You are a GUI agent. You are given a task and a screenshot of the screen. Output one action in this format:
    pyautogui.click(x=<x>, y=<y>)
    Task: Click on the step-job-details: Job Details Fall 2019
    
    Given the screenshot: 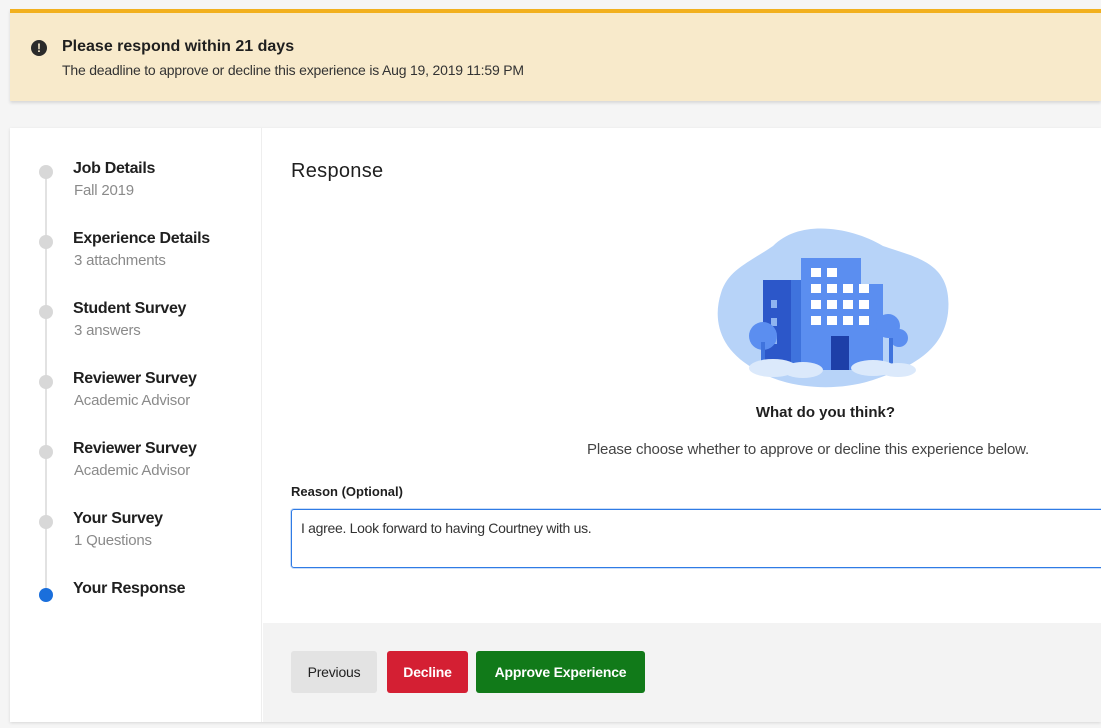 What is the action you would take?
    pyautogui.click(x=136, y=183)
    